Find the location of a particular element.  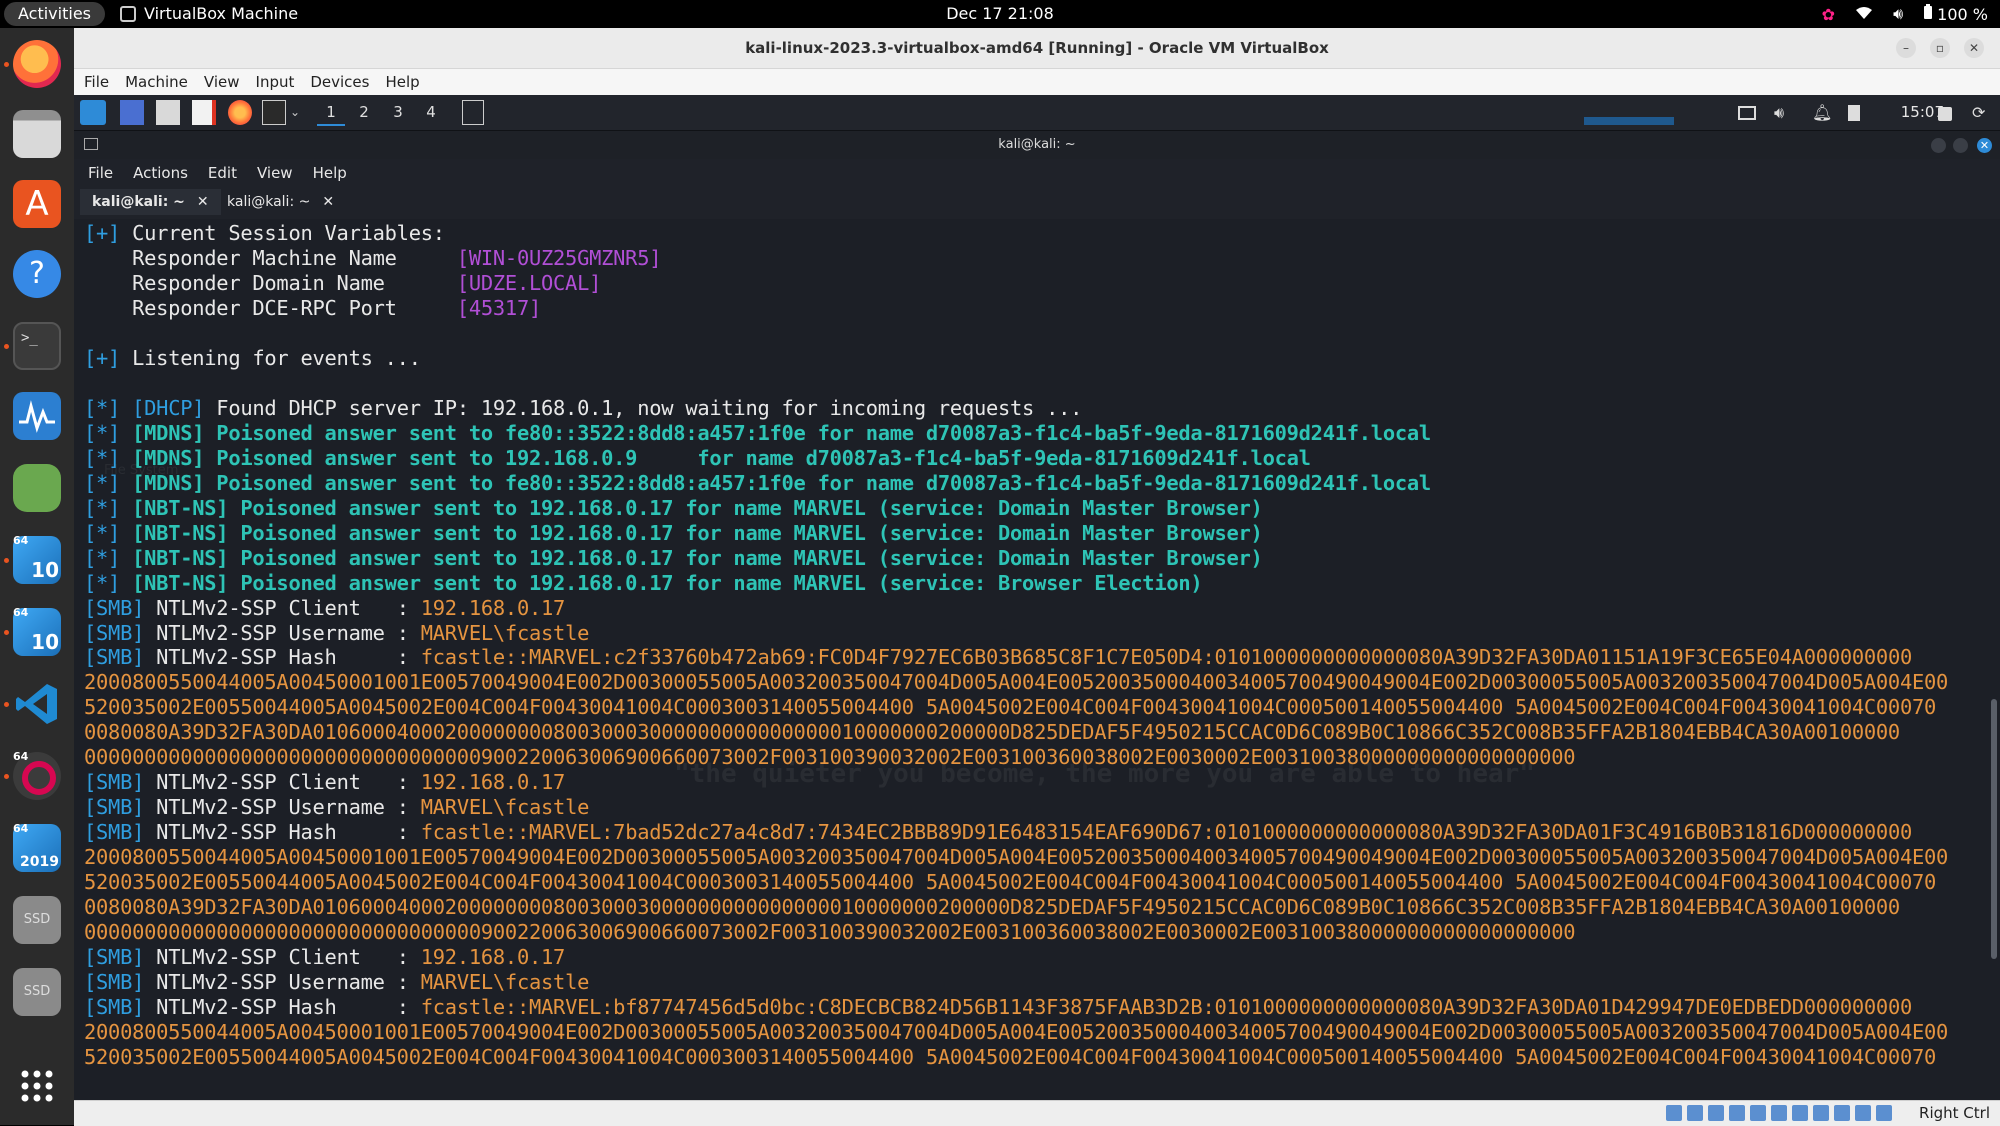

notification-icon: 🔔︎ is located at coordinates (1822, 112).